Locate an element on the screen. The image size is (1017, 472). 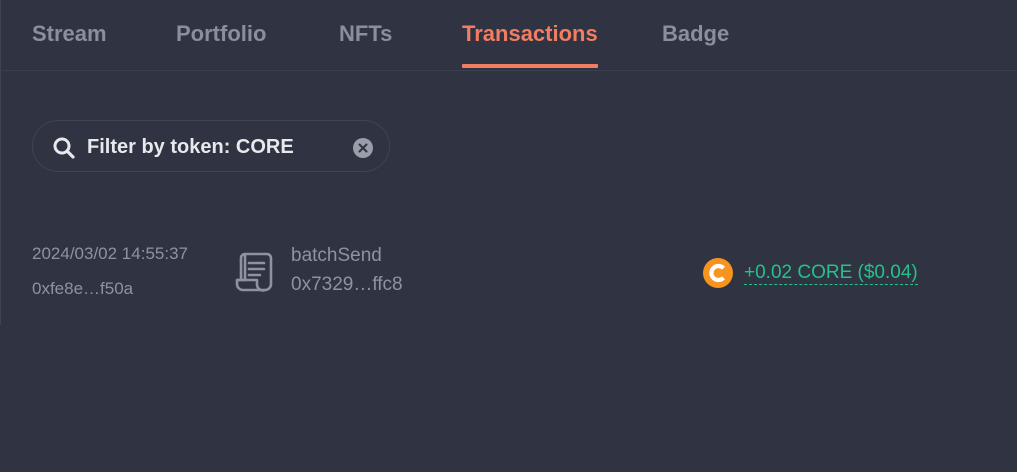
contract-address-link: 0x7329…ffc8 is located at coordinates (347, 285).